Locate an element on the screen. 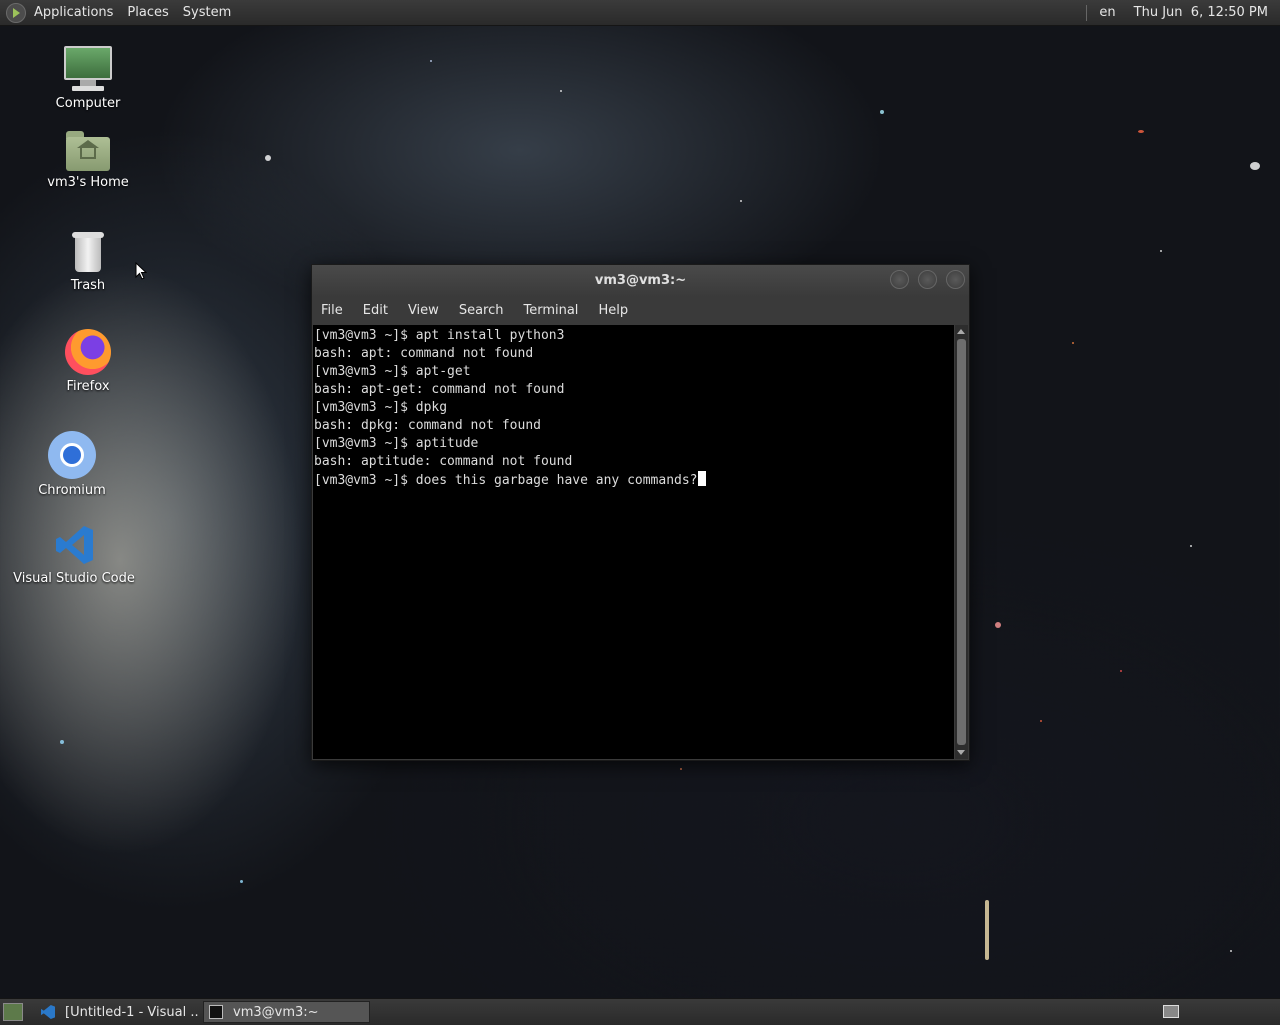 This screenshot has height=1025, width=1280. terminal-line: bash: apt-get: command not found is located at coordinates (439, 389).